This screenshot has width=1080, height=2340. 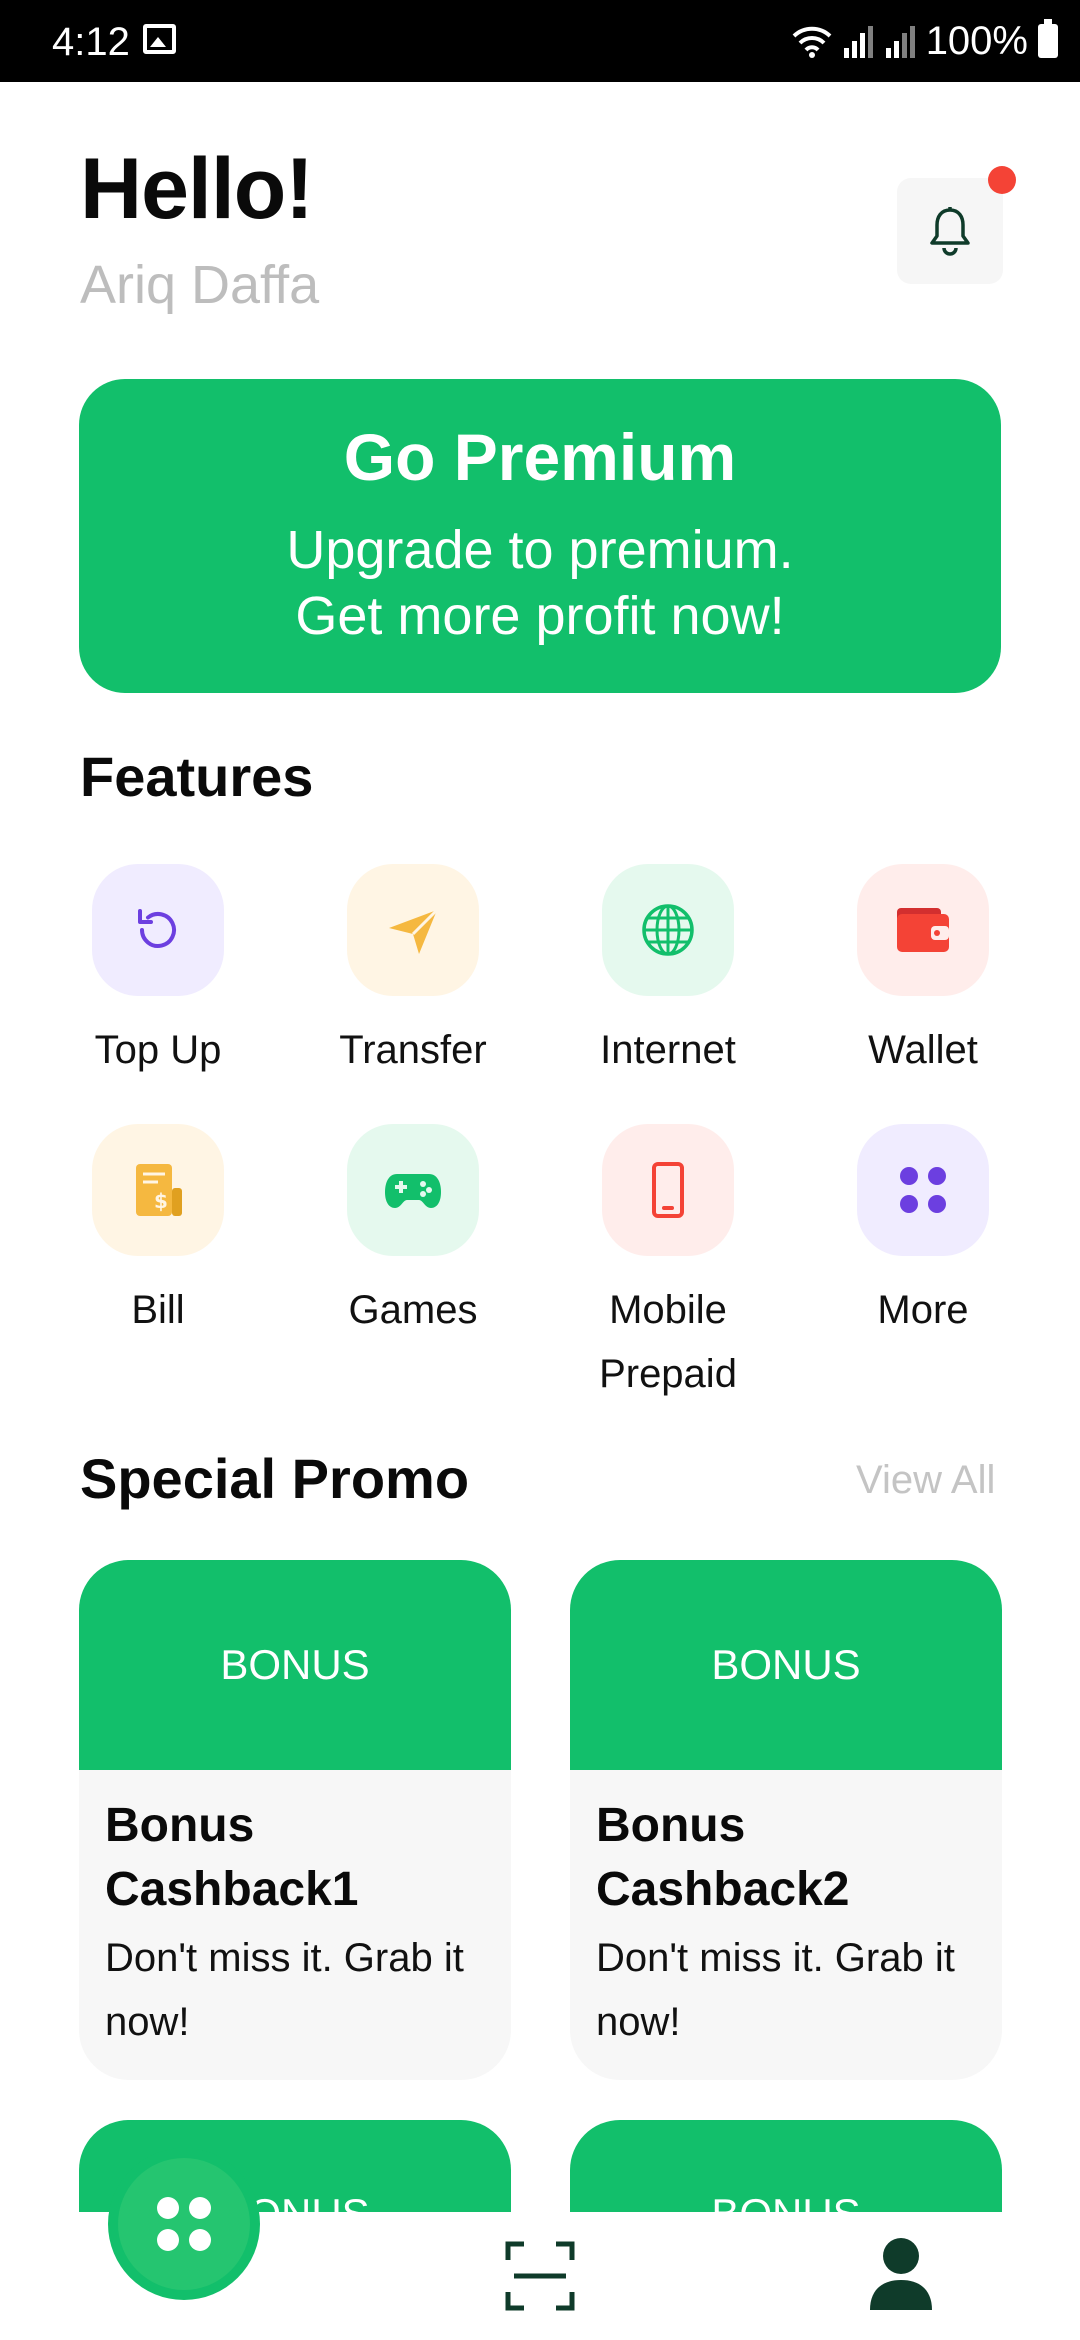 What do you see at coordinates (197, 776) in the screenshot?
I see `features-title: Features` at bounding box center [197, 776].